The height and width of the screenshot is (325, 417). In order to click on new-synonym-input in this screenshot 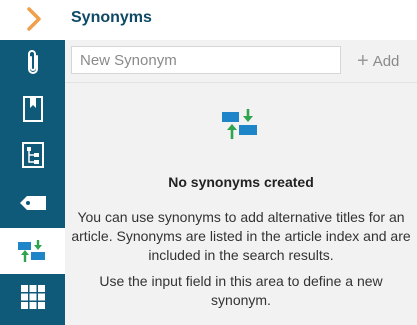, I will do `click(206, 60)`.